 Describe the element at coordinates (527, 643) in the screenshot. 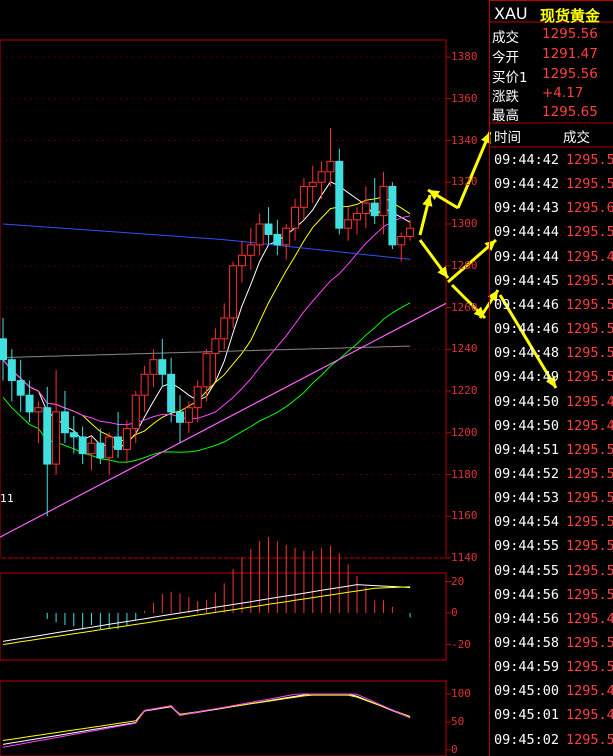

I see `tick-time: 09:44:58` at that location.